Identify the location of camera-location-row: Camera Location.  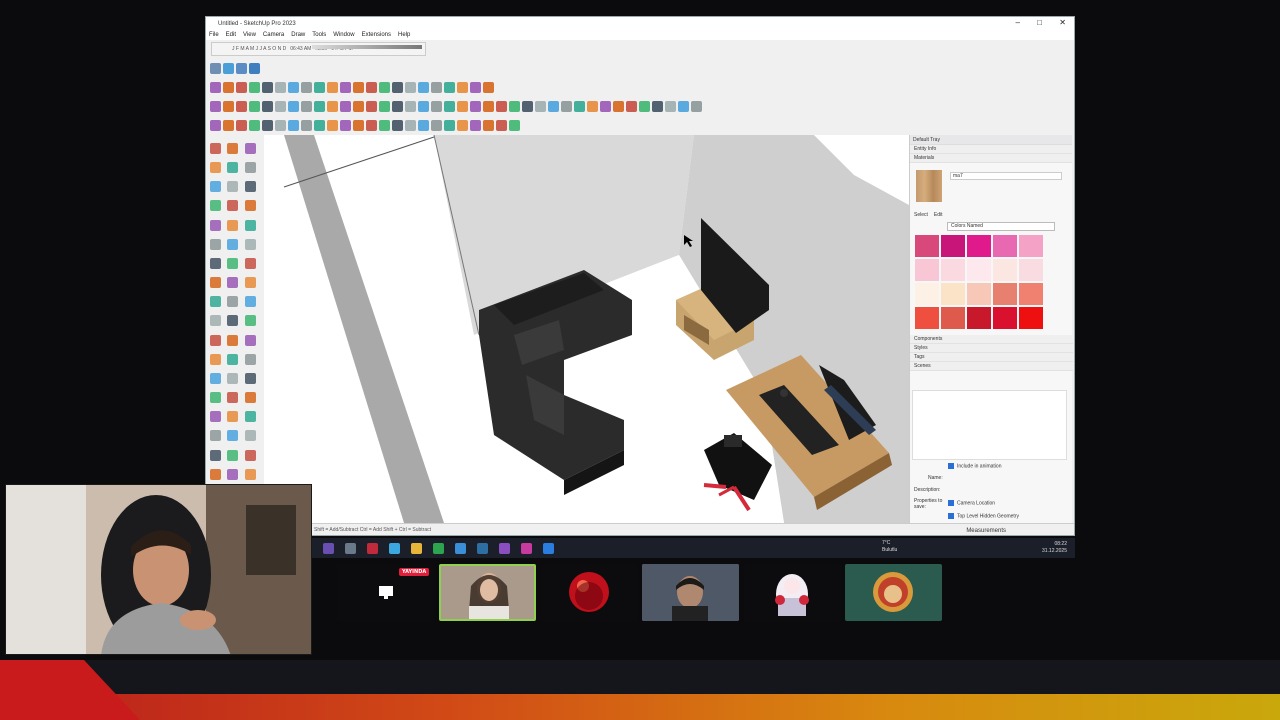
(971, 503).